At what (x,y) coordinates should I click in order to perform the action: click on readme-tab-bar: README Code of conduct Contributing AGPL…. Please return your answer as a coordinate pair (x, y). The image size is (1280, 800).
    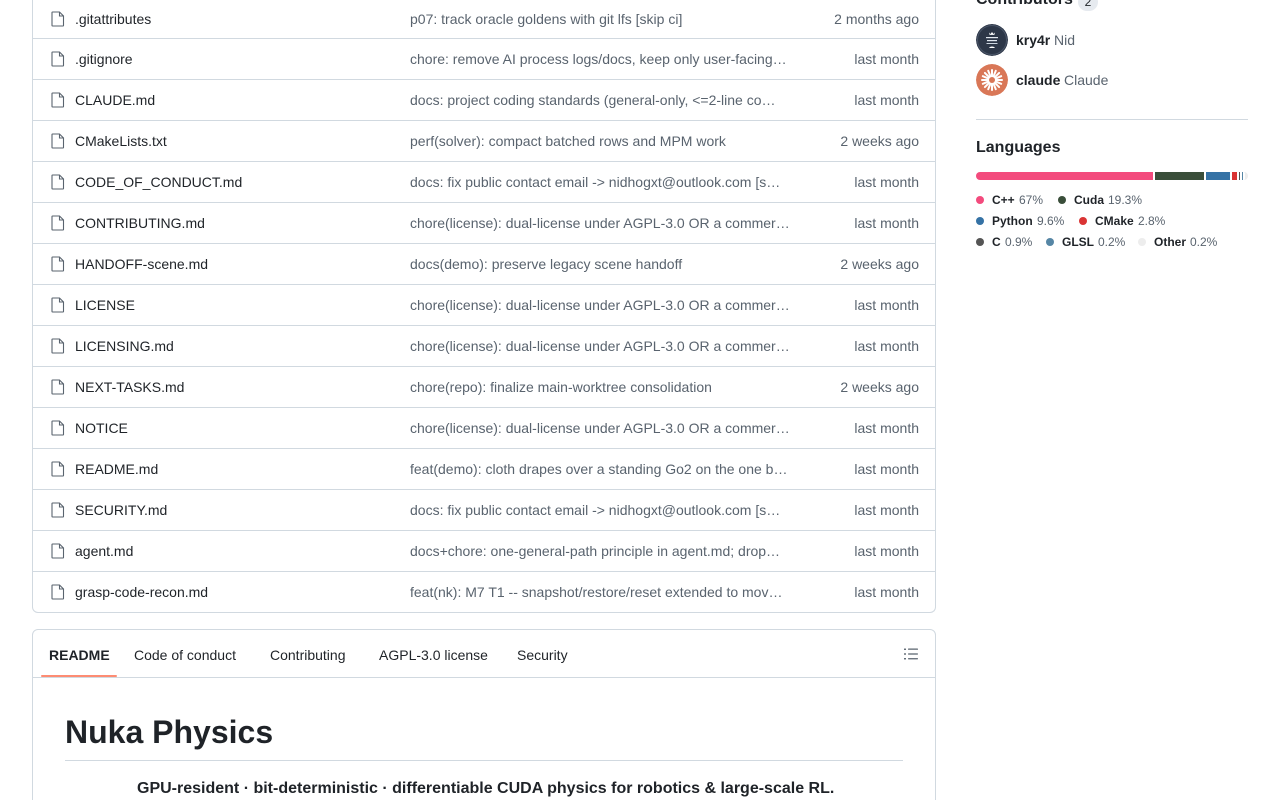
    Looking at the image, I should click on (484, 654).